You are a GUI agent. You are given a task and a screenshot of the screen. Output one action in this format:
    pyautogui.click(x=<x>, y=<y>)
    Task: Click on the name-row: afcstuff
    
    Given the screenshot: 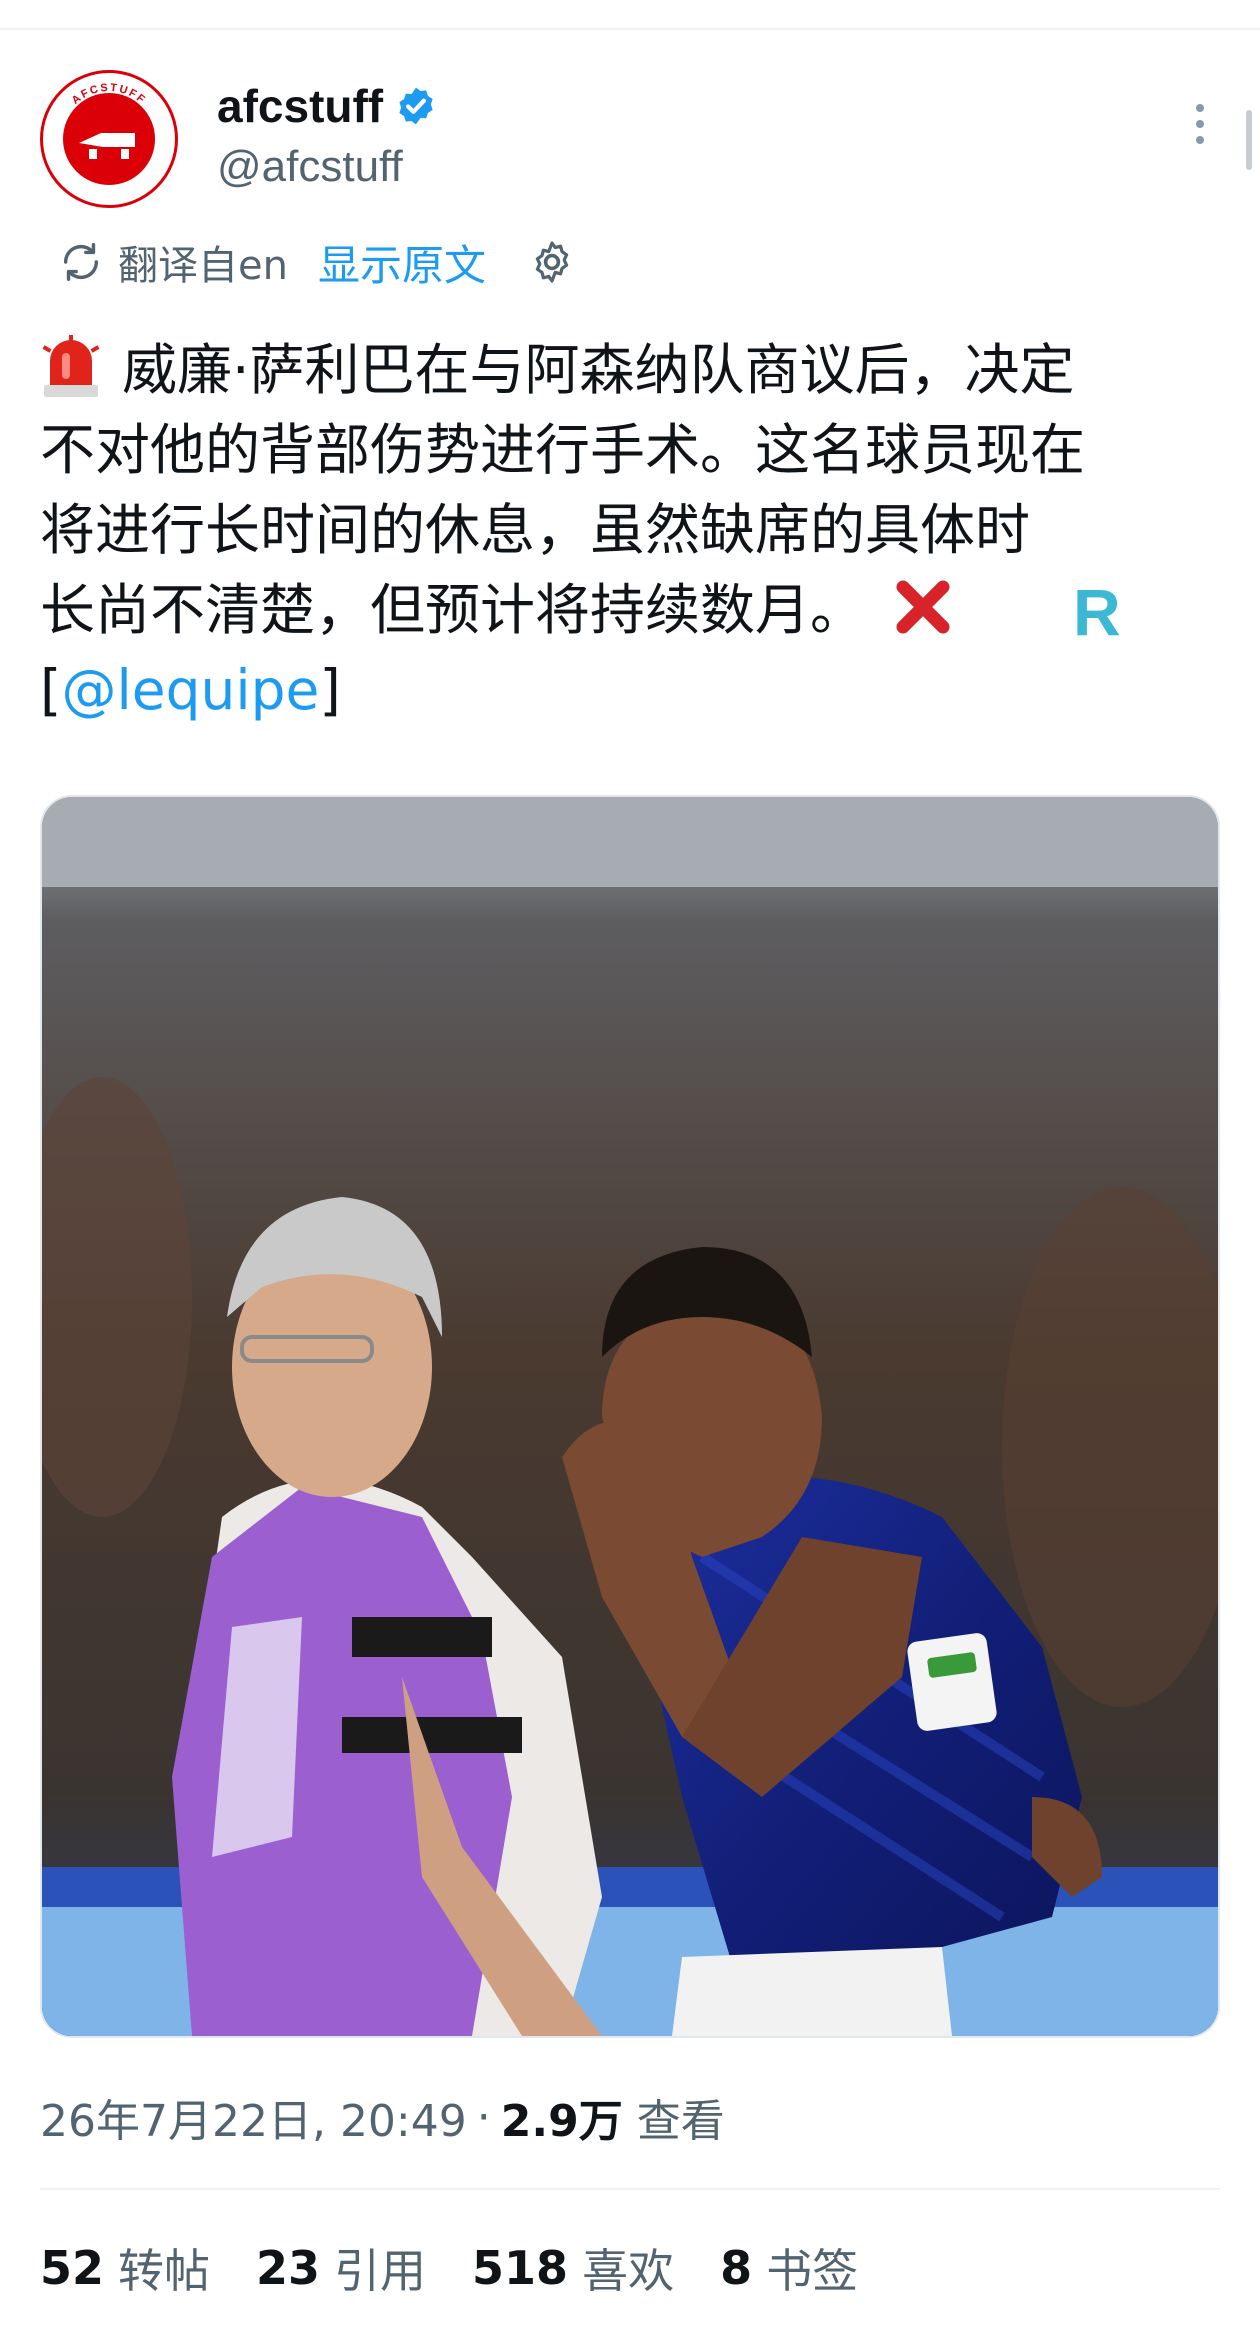 What is the action you would take?
    pyautogui.click(x=327, y=106)
    